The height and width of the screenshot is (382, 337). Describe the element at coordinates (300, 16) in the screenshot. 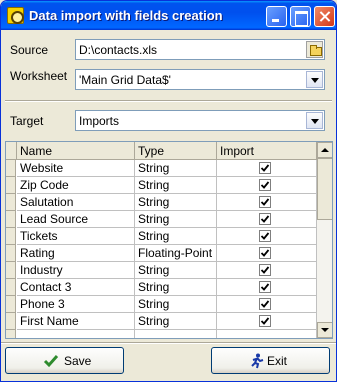

I see `maximize-button` at that location.